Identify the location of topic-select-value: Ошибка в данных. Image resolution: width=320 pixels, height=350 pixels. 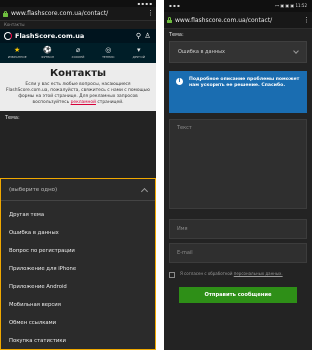
(202, 52).